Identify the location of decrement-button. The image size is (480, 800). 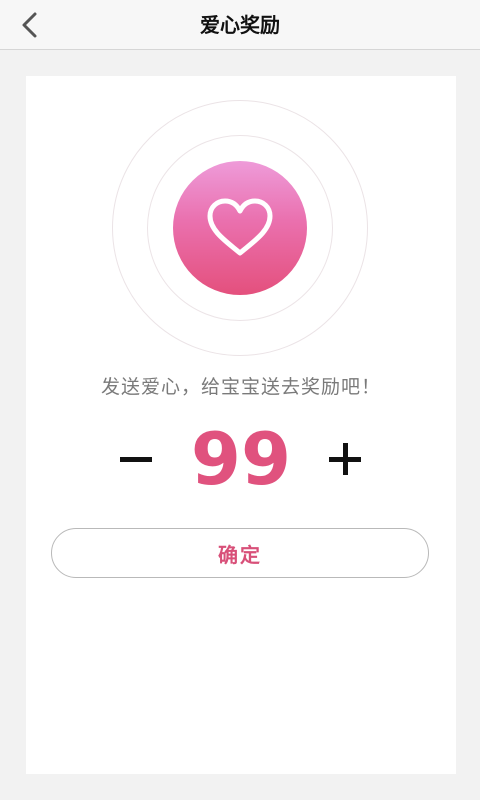
(136, 459).